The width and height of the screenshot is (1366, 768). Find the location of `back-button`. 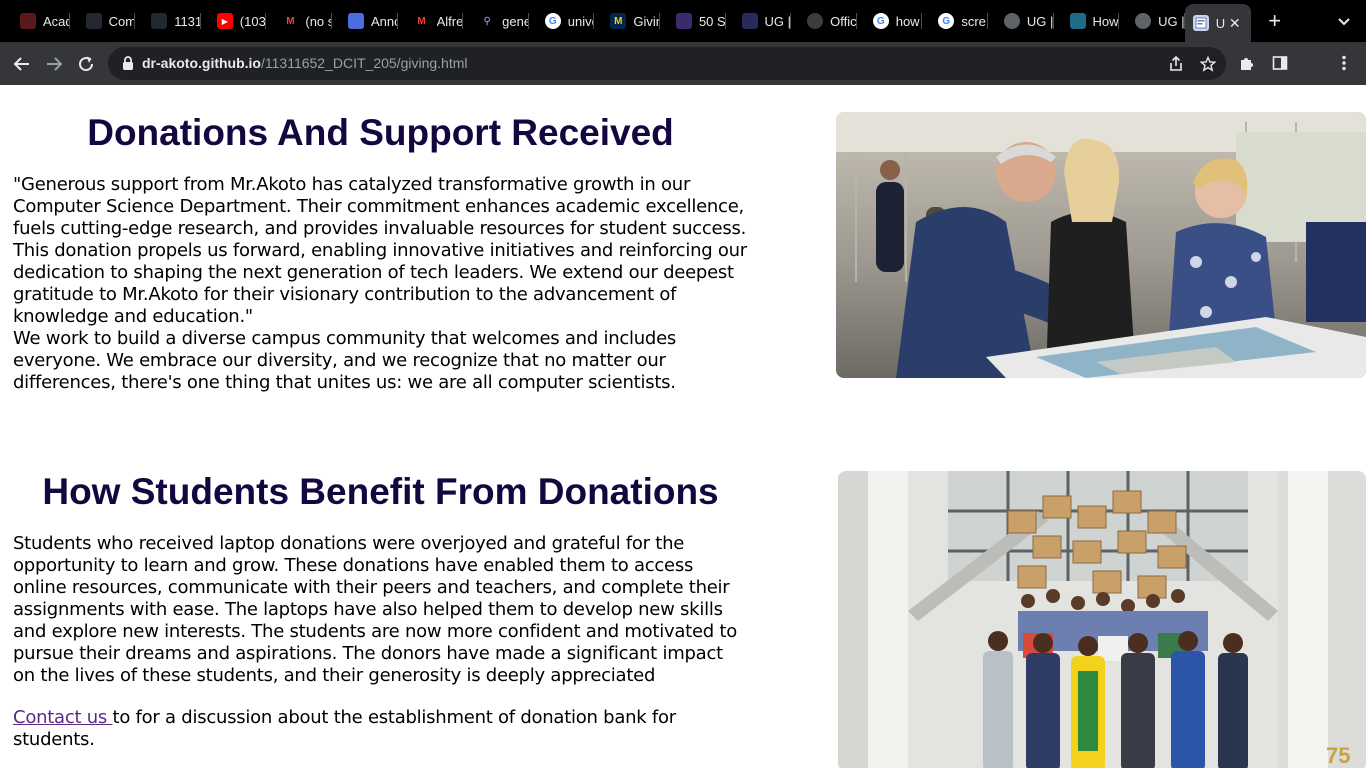

back-button is located at coordinates (22, 64).